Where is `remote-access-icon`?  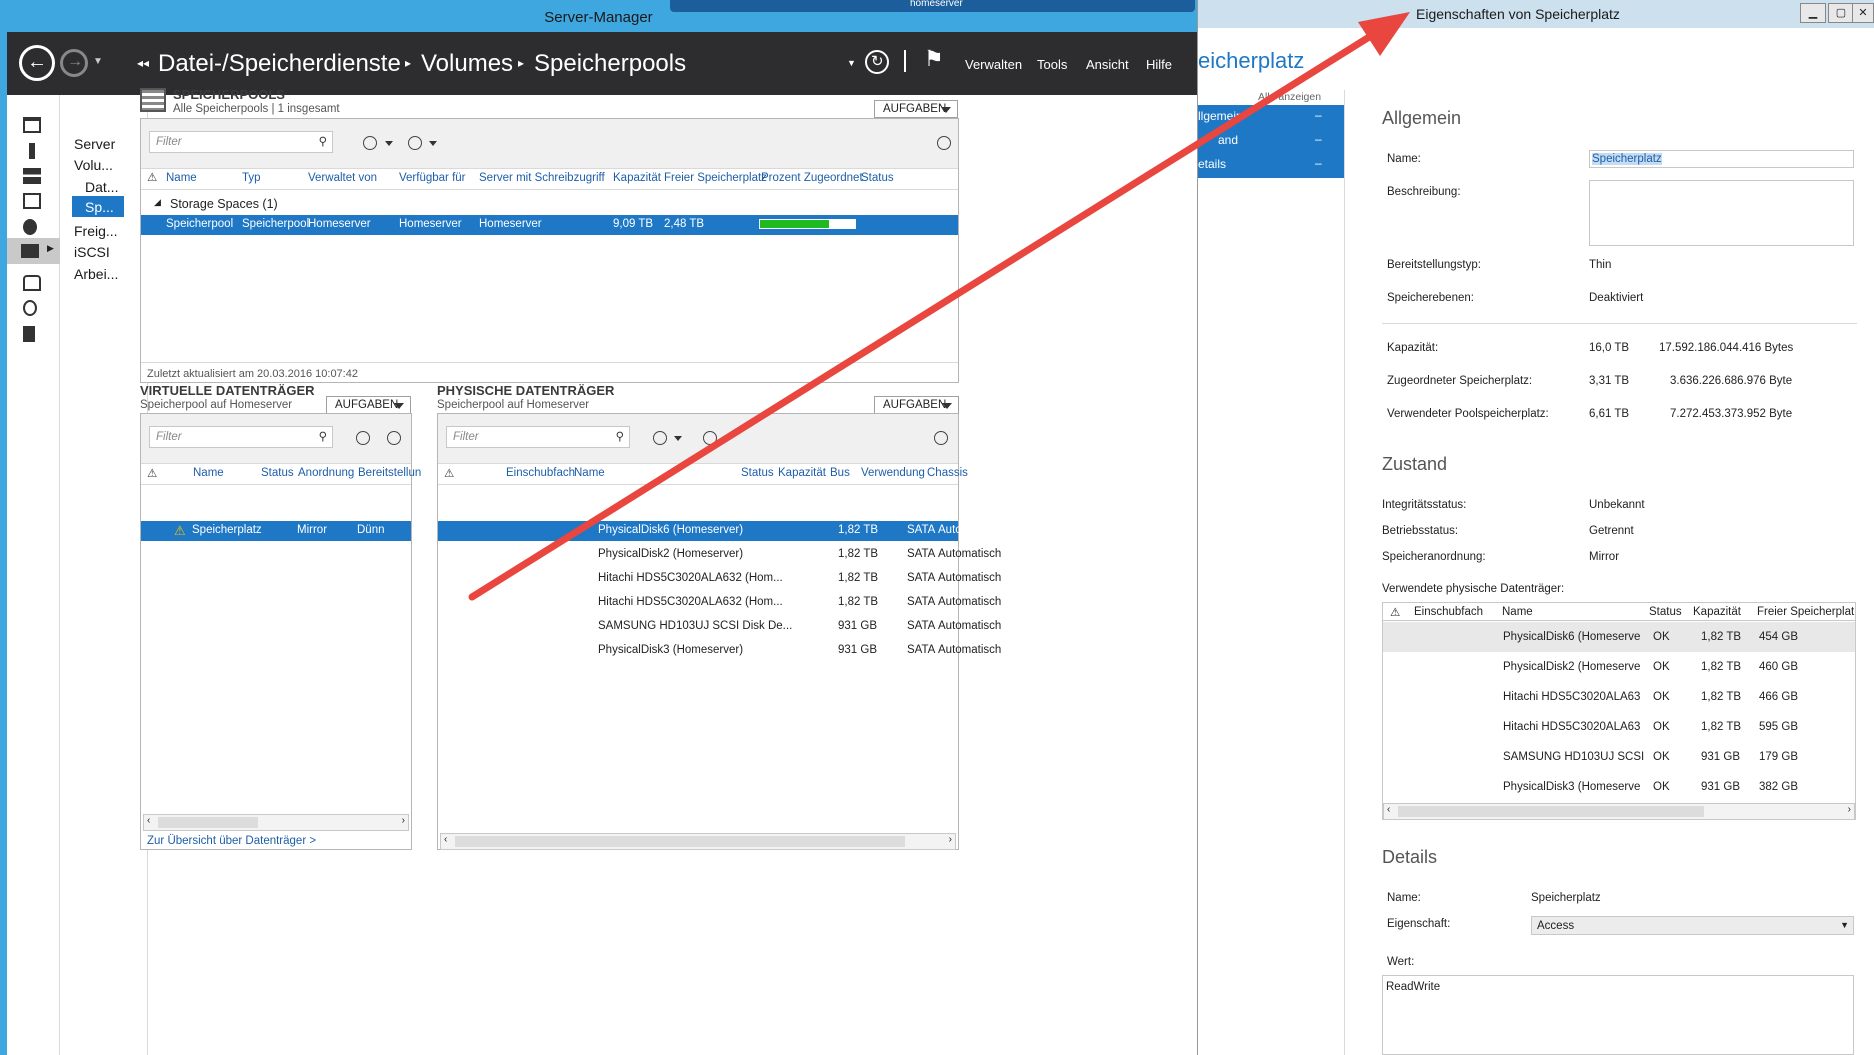 remote-access-icon is located at coordinates (32, 283).